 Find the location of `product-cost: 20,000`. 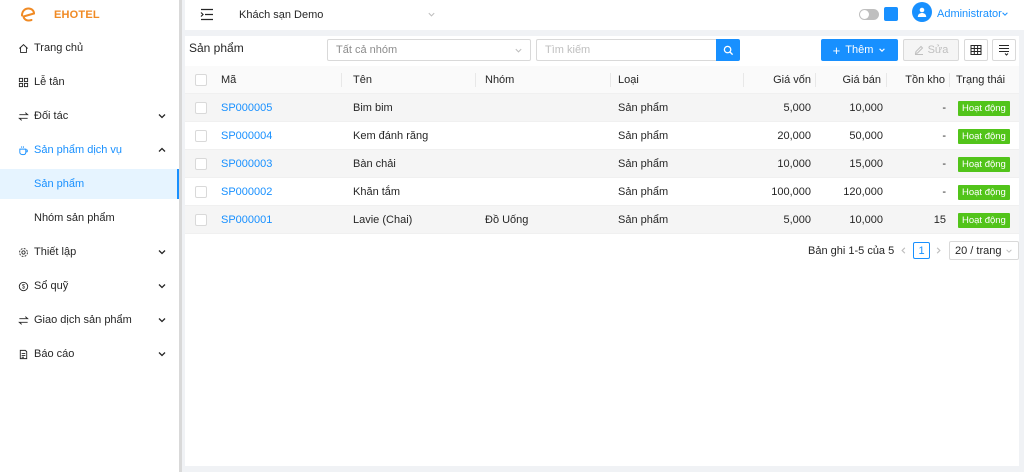

product-cost: 20,000 is located at coordinates (794, 136).